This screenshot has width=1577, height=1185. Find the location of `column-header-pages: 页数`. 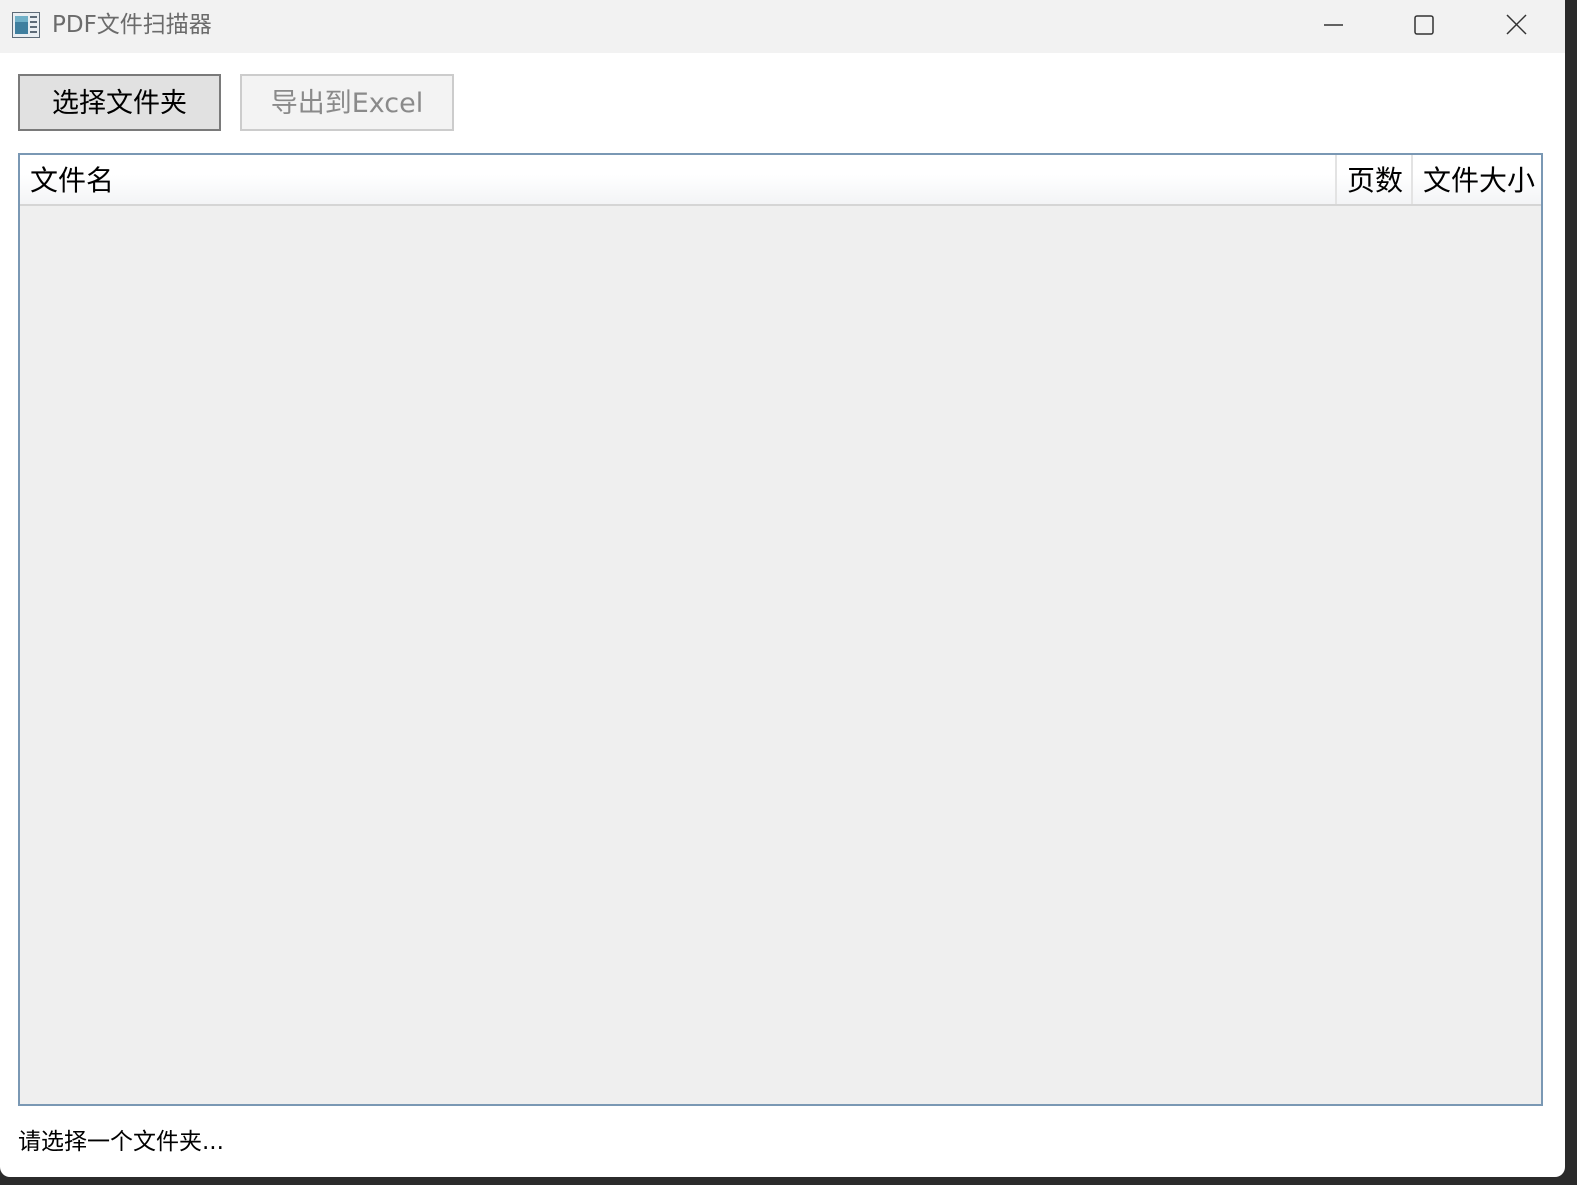

column-header-pages: 页数 is located at coordinates (1373, 179).